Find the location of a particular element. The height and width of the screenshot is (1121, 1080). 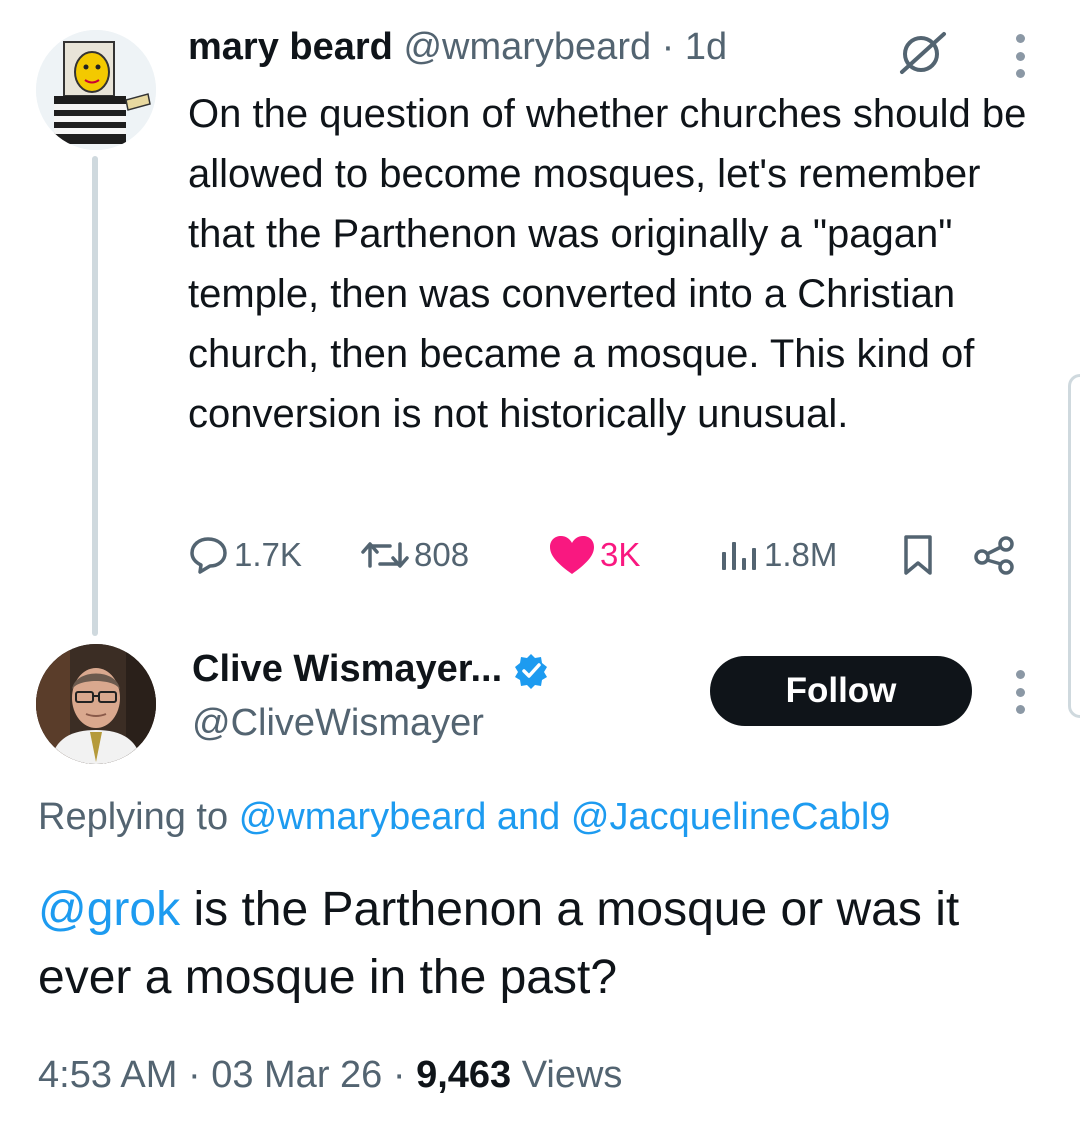

meta-sep-2: · is located at coordinates (399, 1075).